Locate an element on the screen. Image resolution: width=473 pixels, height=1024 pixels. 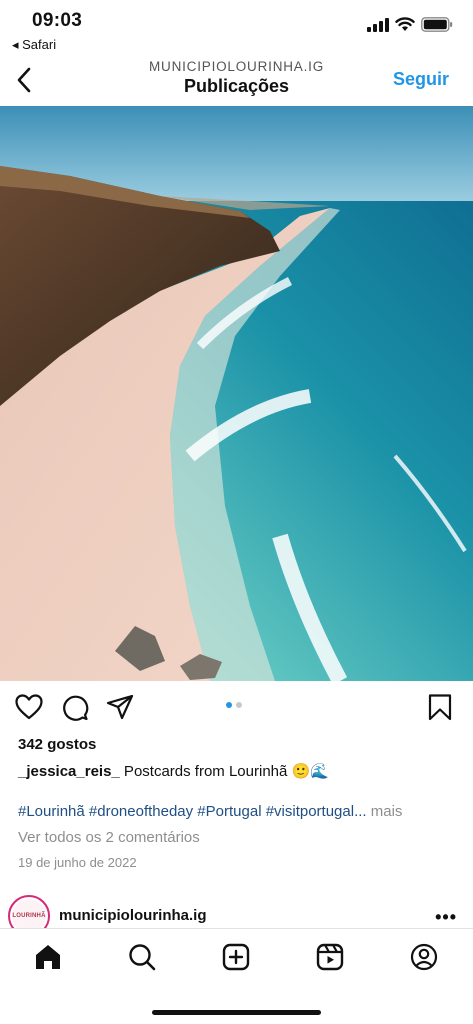
search-icon is located at coordinates (142, 957).